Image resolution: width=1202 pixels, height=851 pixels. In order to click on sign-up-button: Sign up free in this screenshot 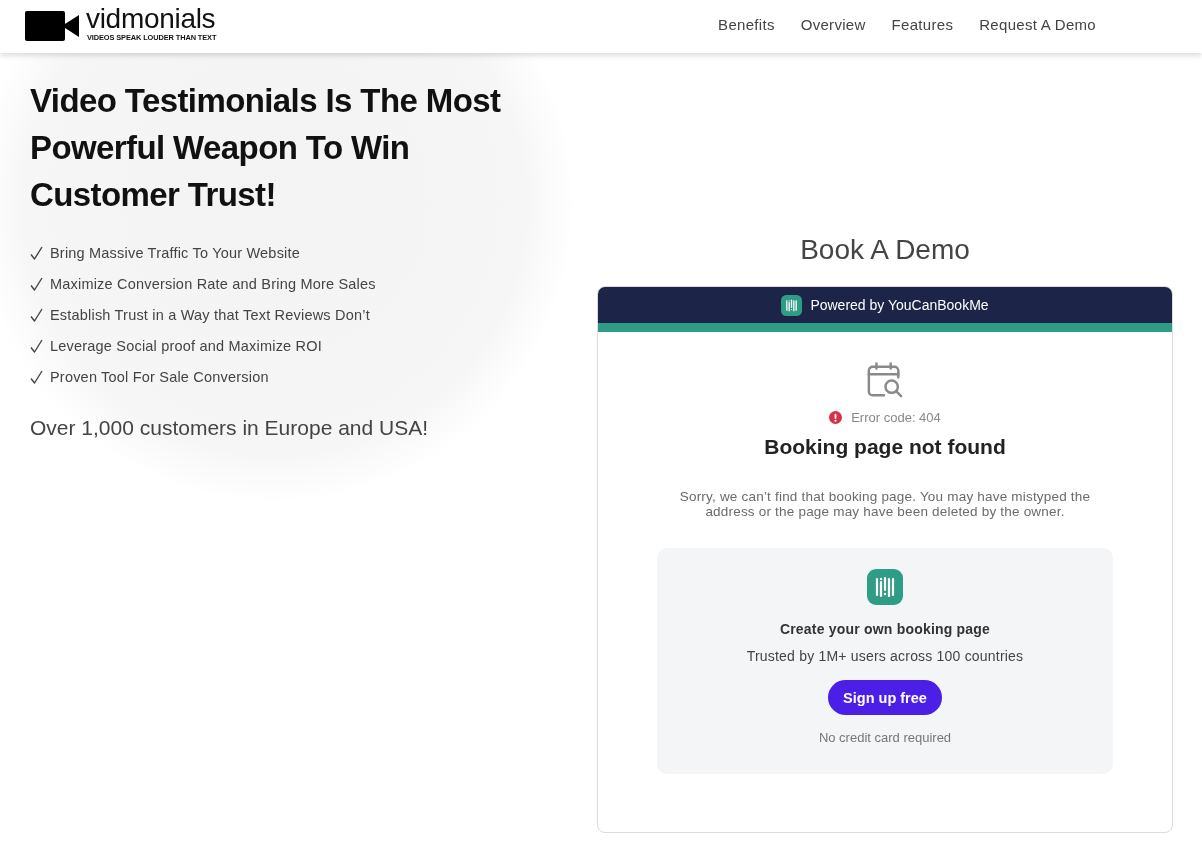, I will do `click(885, 697)`.